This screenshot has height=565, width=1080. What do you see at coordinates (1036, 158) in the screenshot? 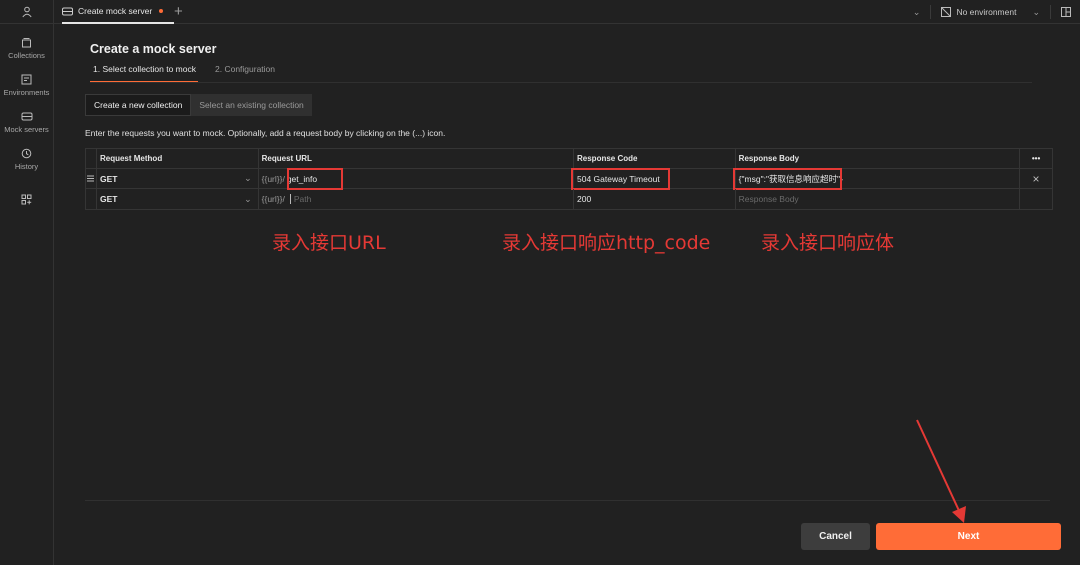
I see `more-actions-icon: •••` at bounding box center [1036, 158].